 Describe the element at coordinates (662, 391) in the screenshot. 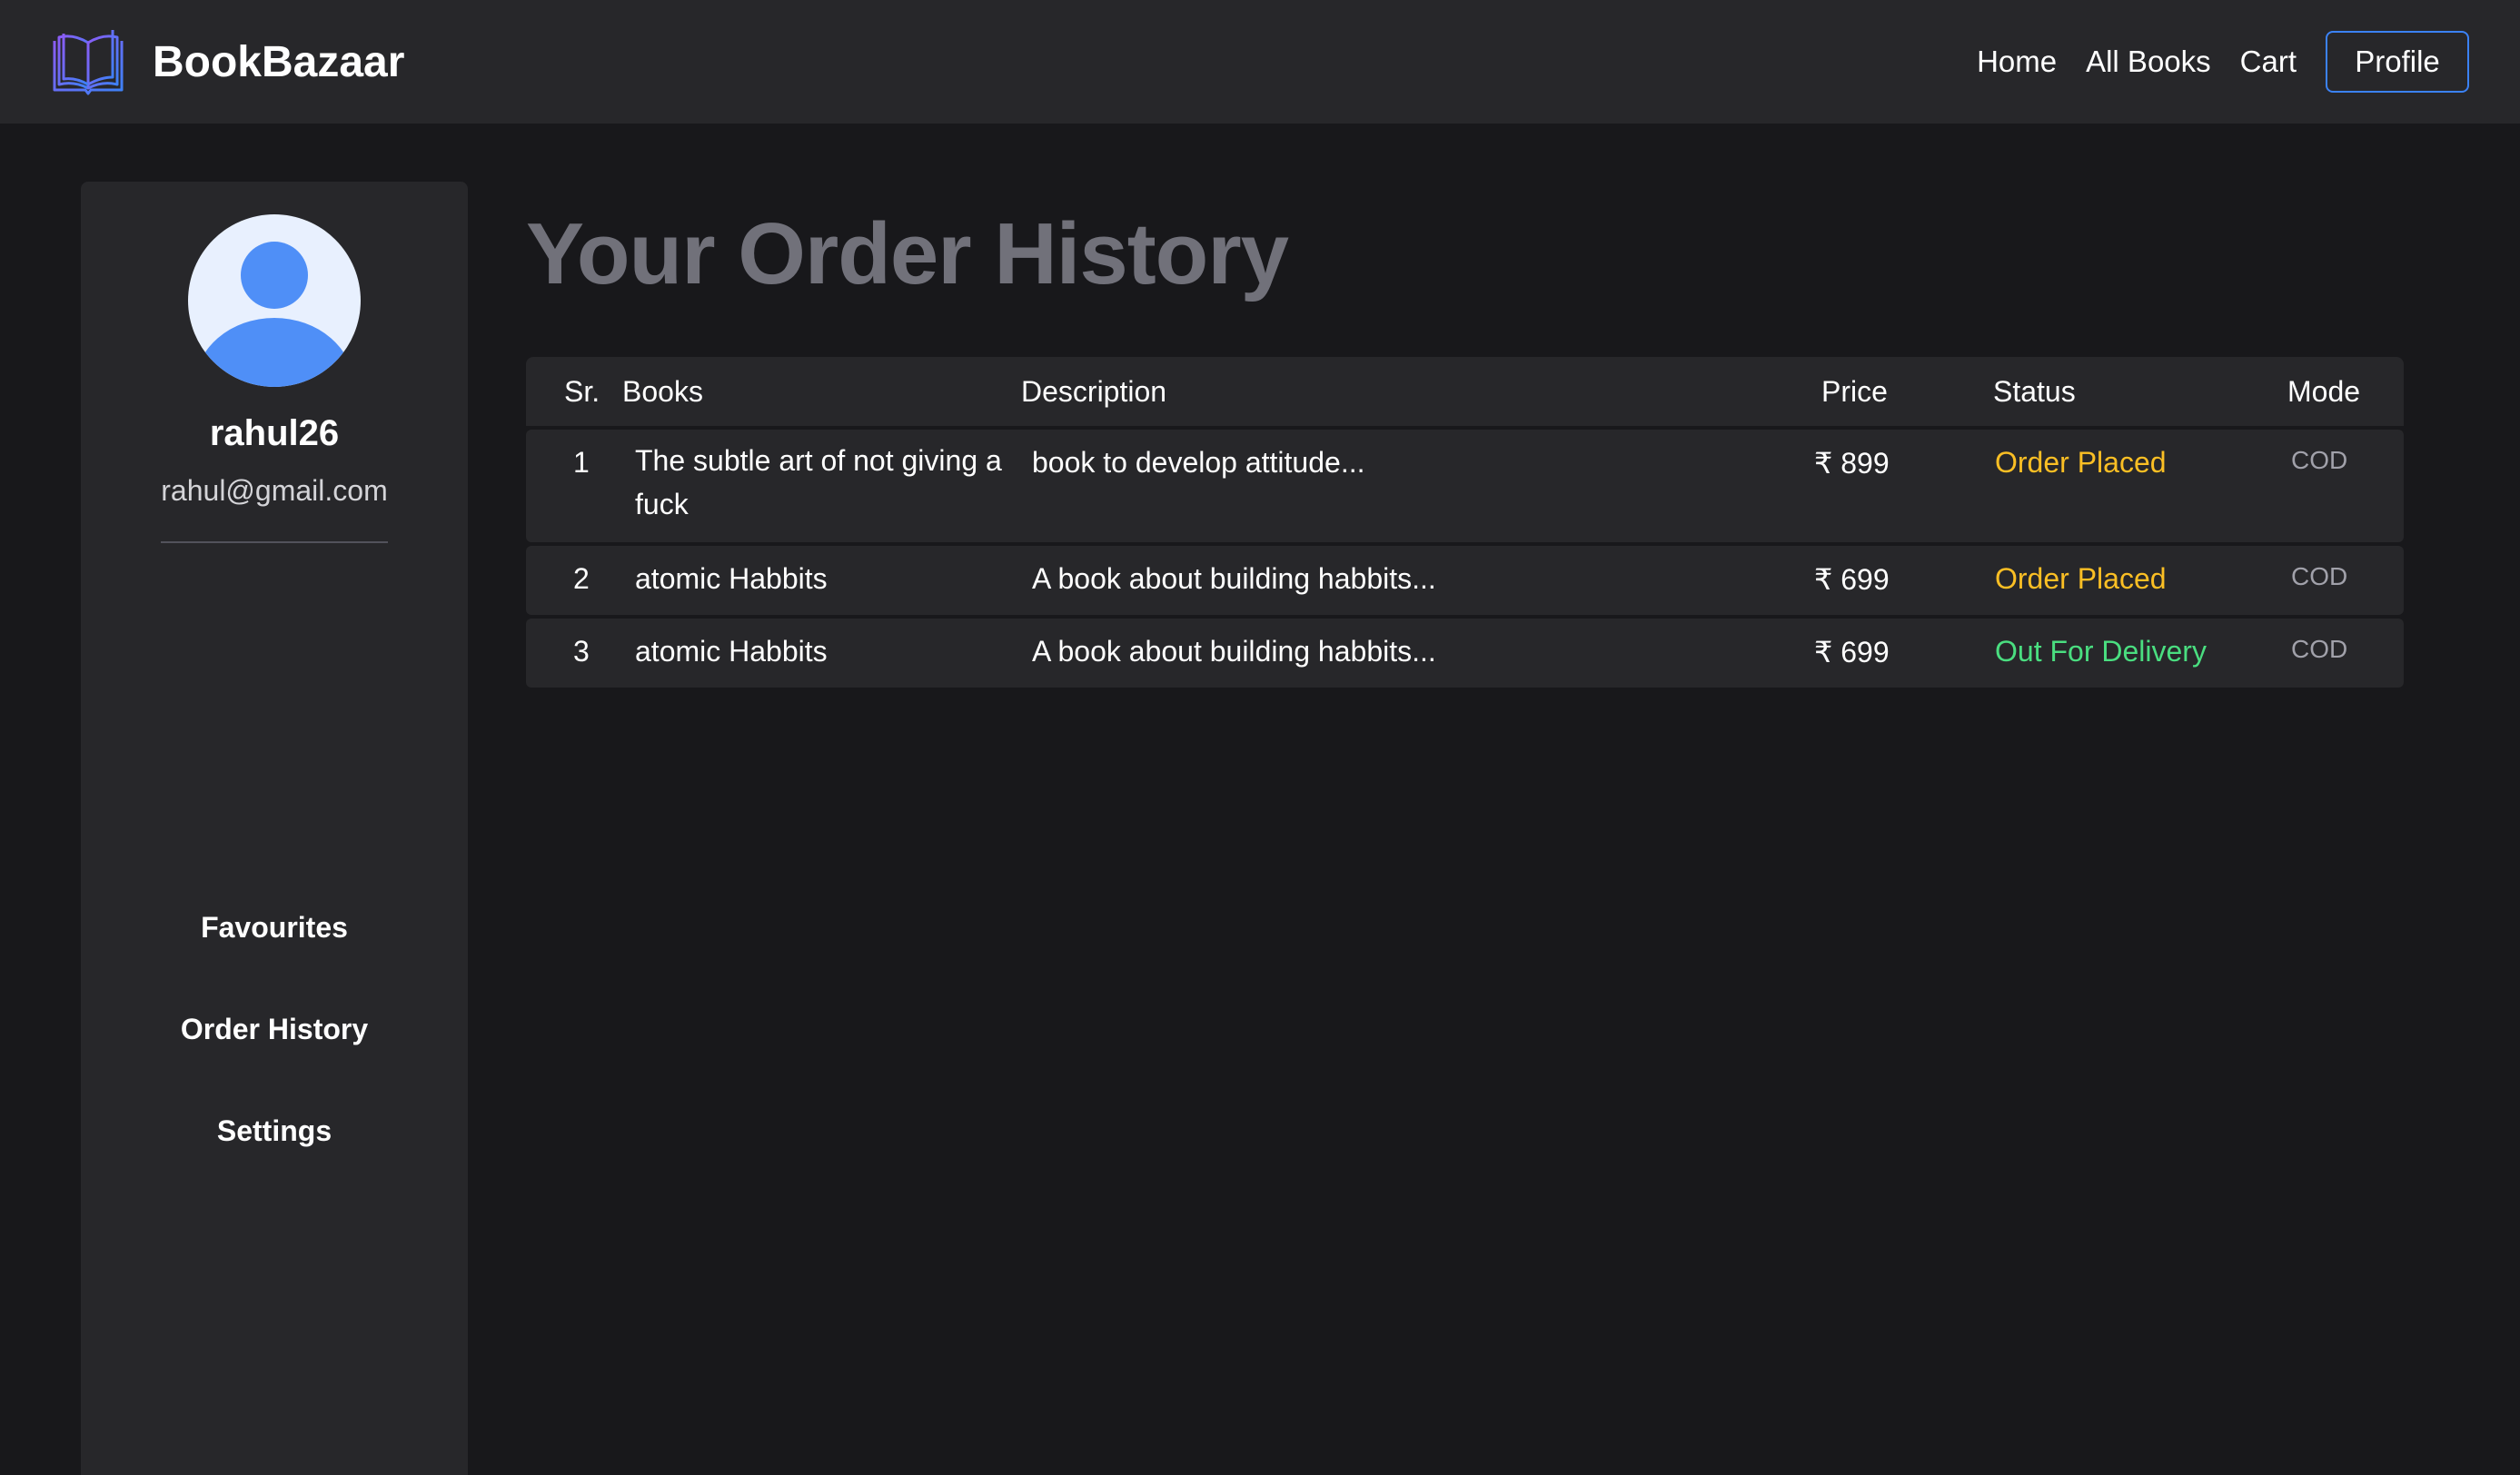

I see `column-header-books: Books` at that location.